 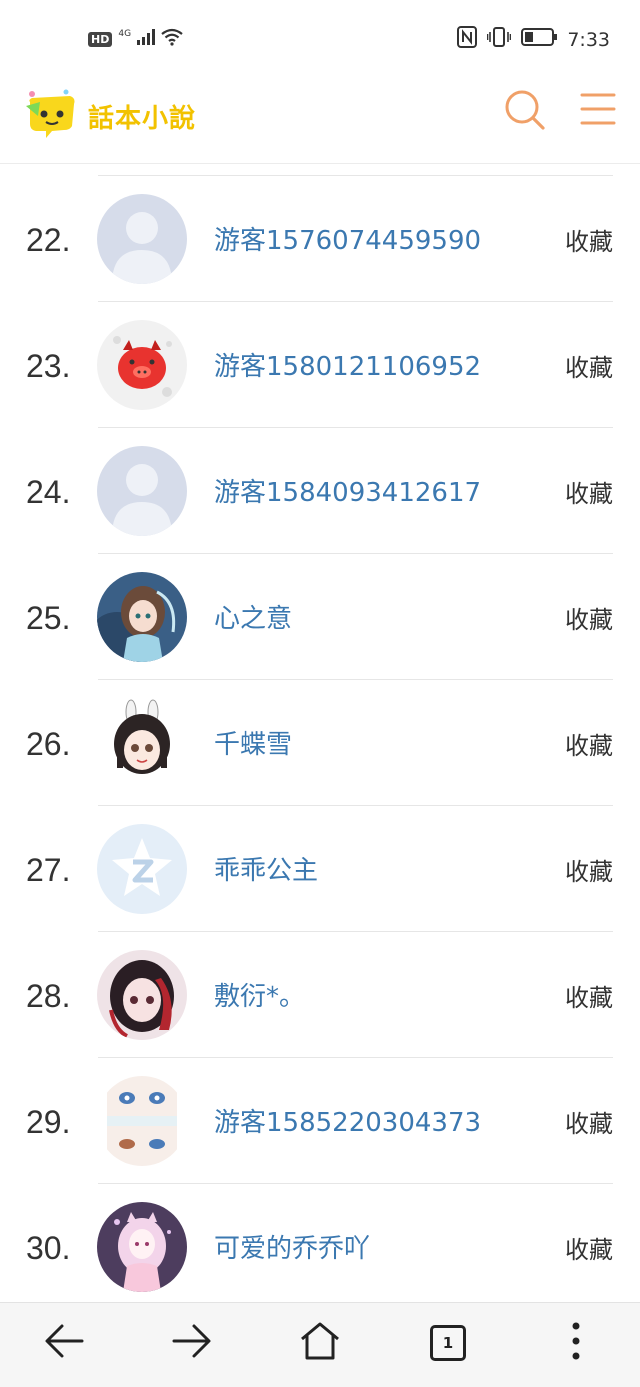 I want to click on rank-number: 23., so click(x=48, y=366).